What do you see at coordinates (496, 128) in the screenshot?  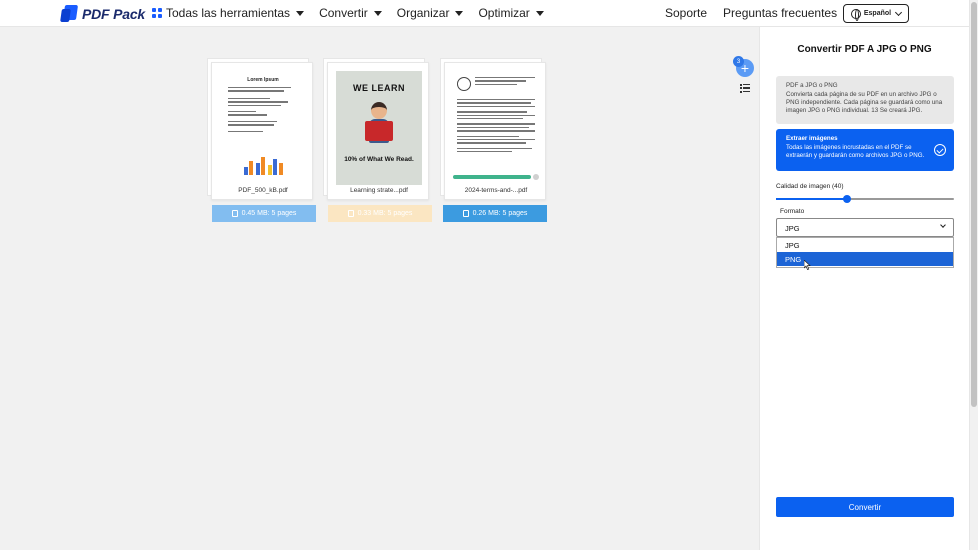 I see `page-preview` at bounding box center [496, 128].